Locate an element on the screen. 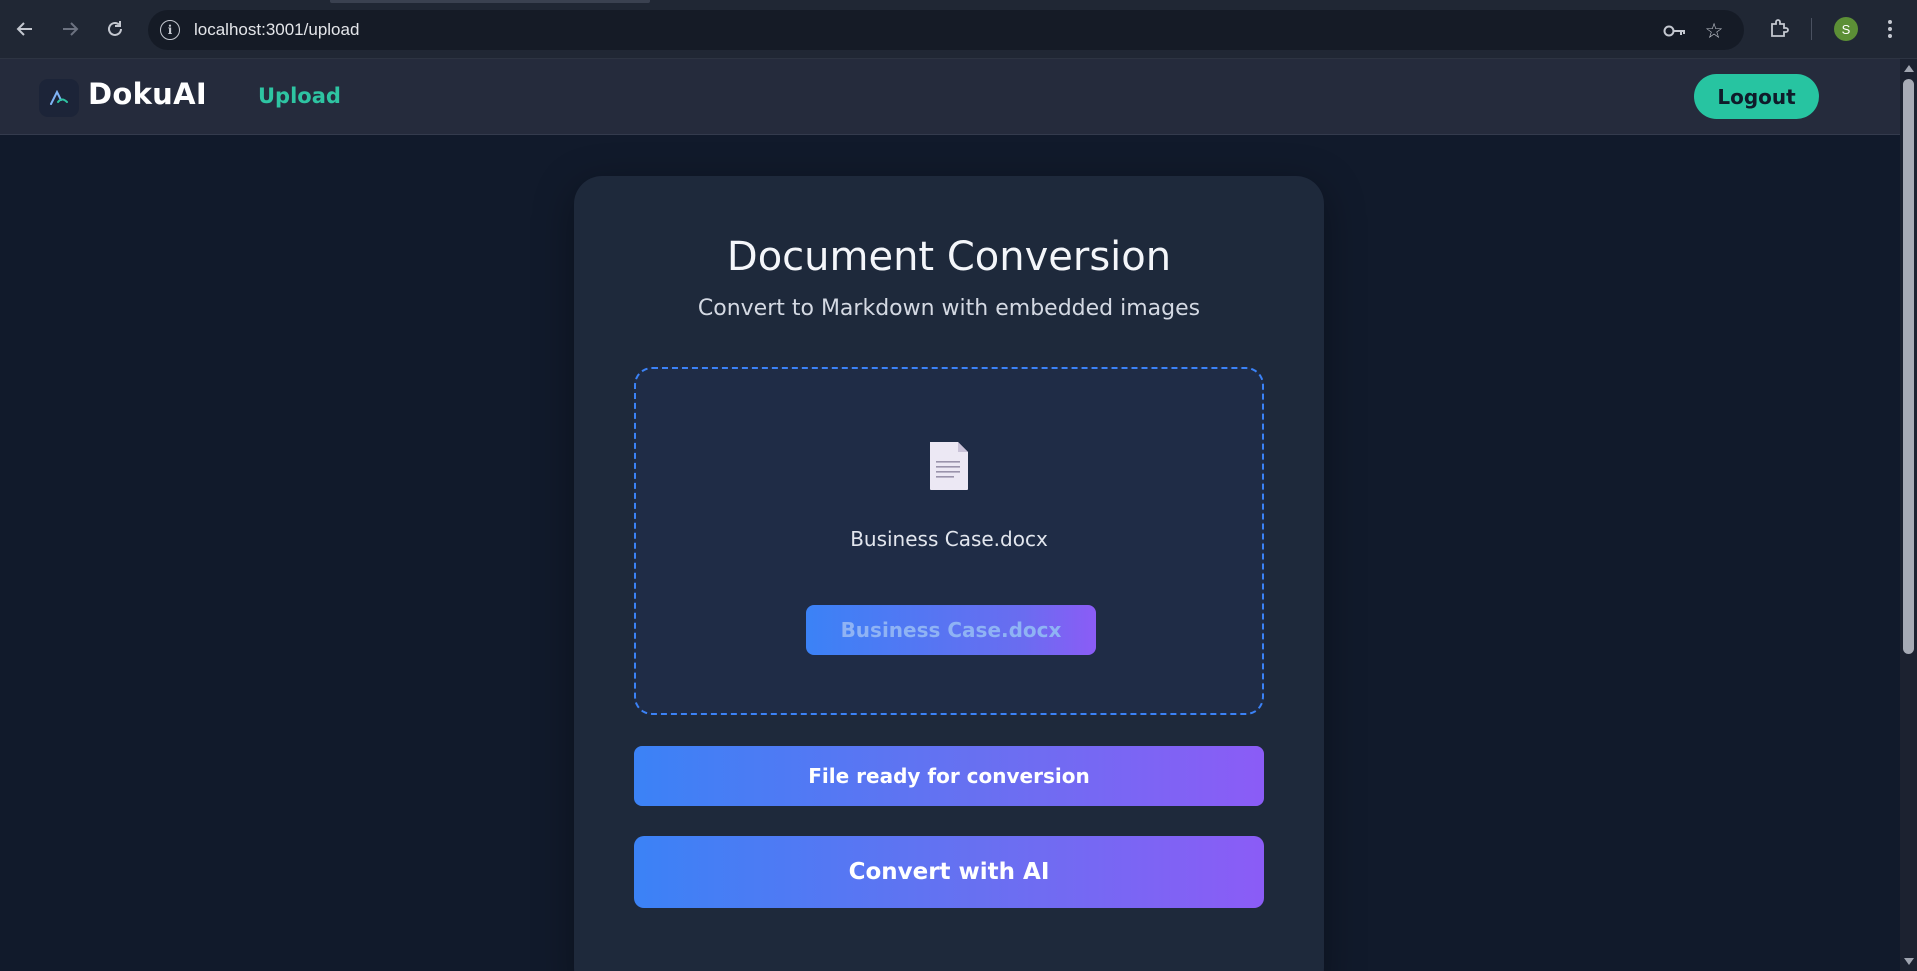  arrow-right-icon is located at coordinates (71, 29).